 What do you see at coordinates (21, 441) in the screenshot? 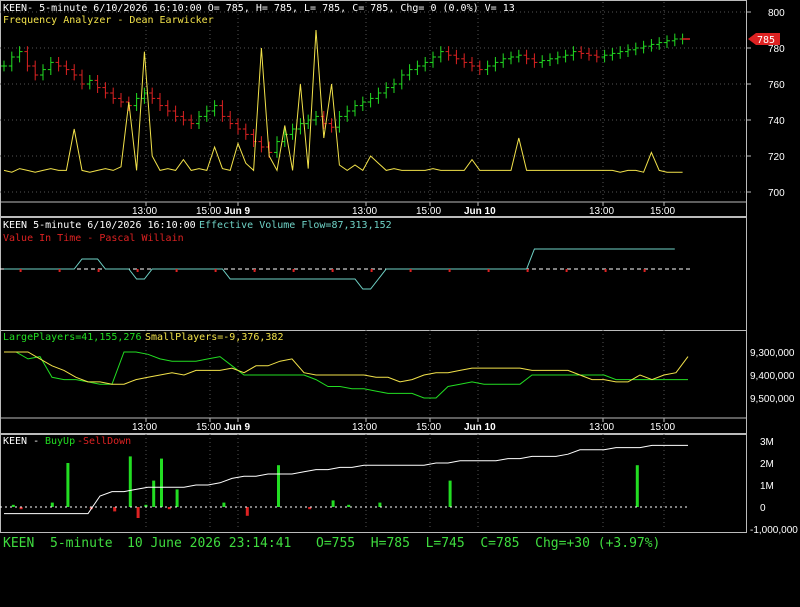
I see `buysell-header-symbol: KEEN -` at bounding box center [21, 441].